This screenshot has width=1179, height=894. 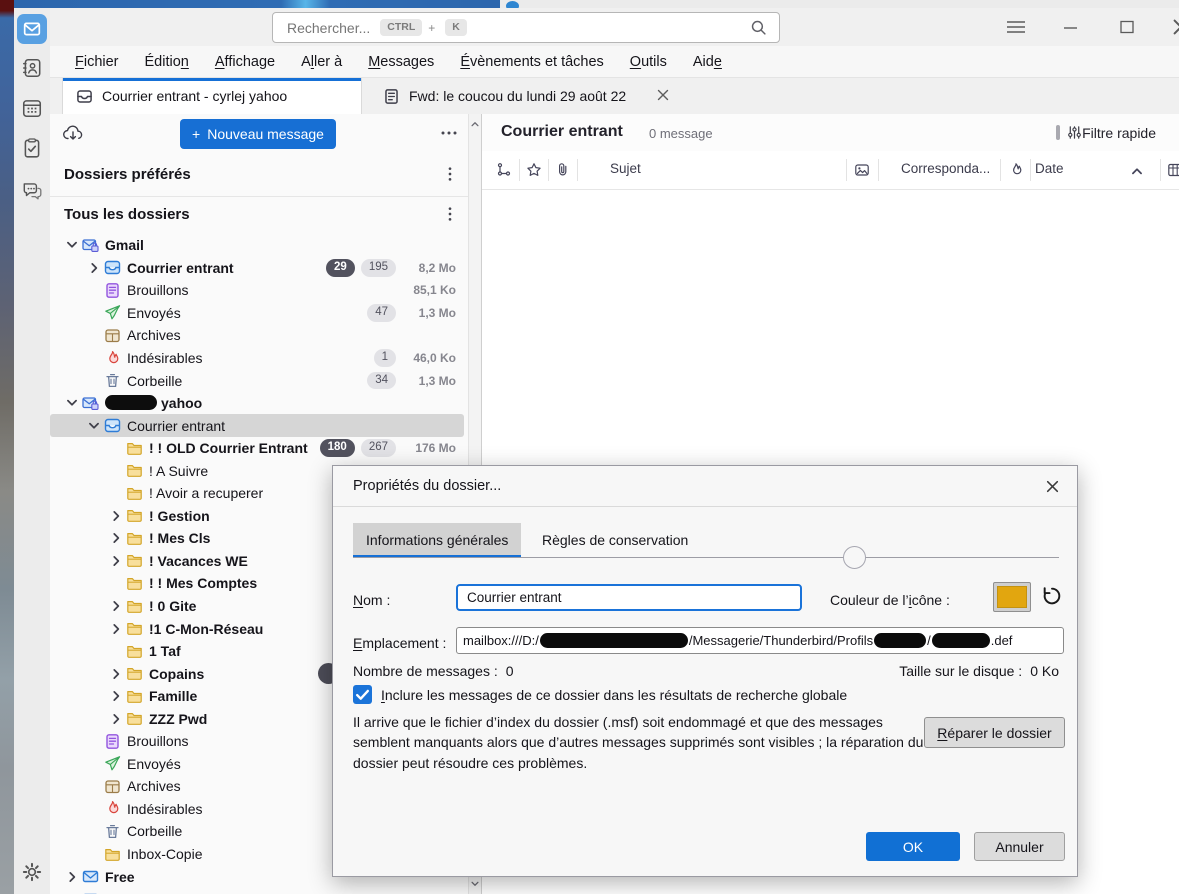 I want to click on get-messages-icon, so click(x=73, y=133).